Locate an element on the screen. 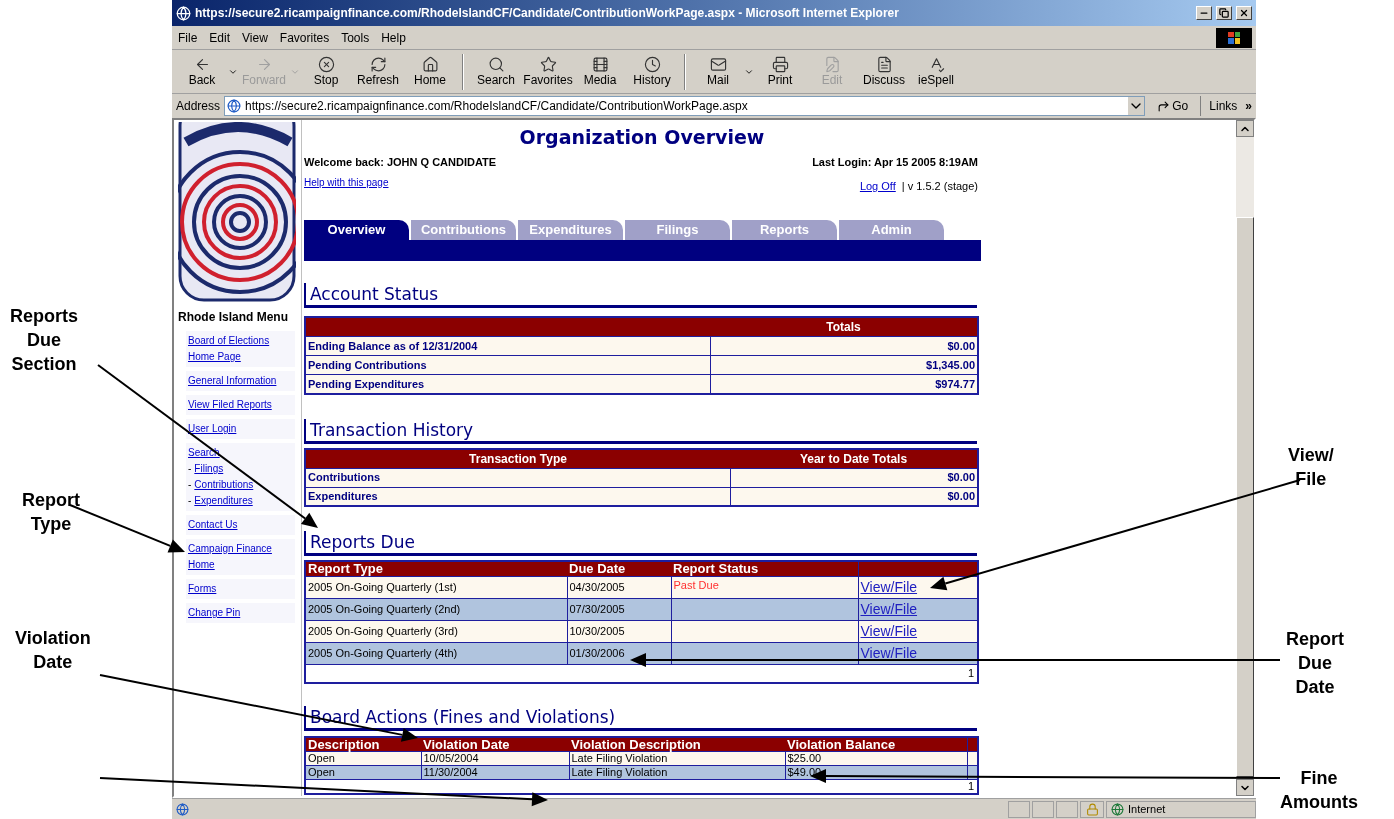 The height and width of the screenshot is (819, 1394). star-icon is located at coordinates (548, 64).